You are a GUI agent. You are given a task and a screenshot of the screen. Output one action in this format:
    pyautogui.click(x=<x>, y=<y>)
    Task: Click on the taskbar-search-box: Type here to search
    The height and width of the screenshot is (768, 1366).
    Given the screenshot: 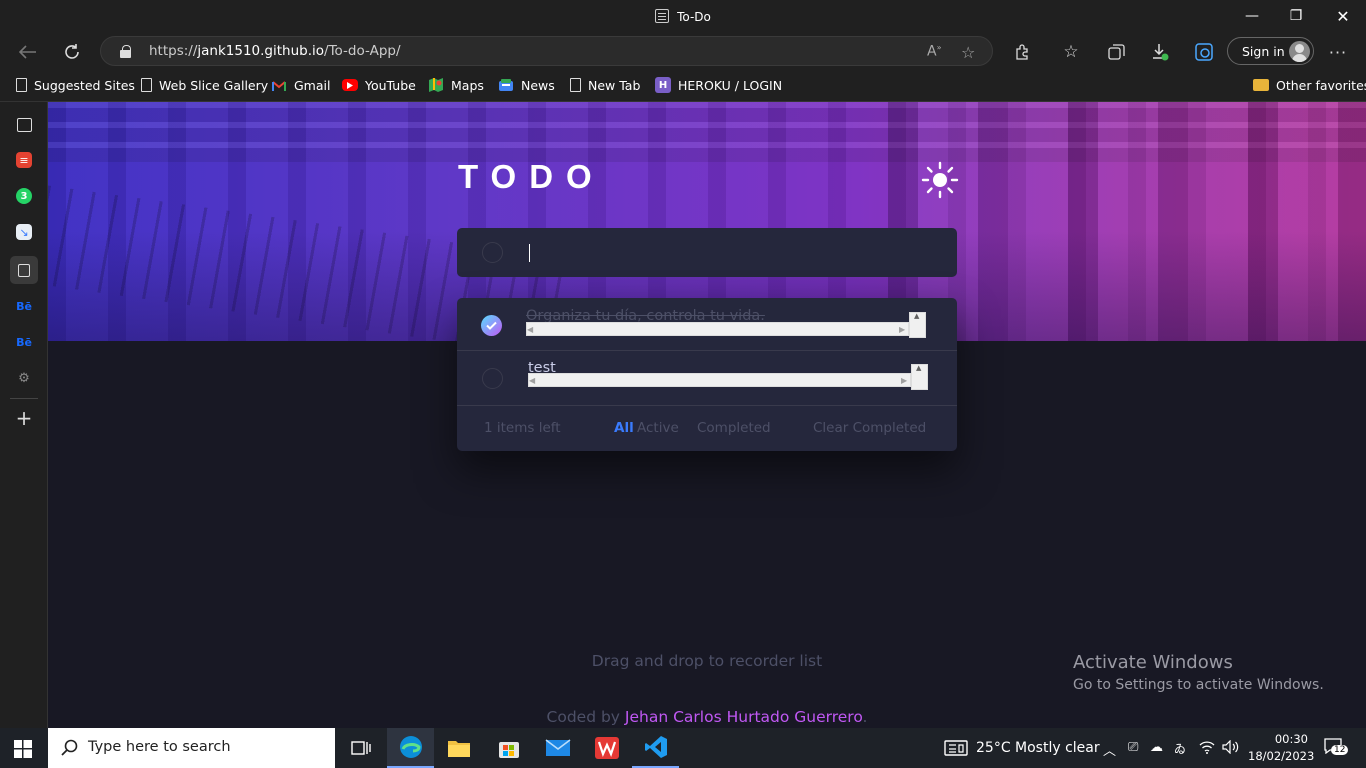 What is the action you would take?
    pyautogui.click(x=191, y=748)
    